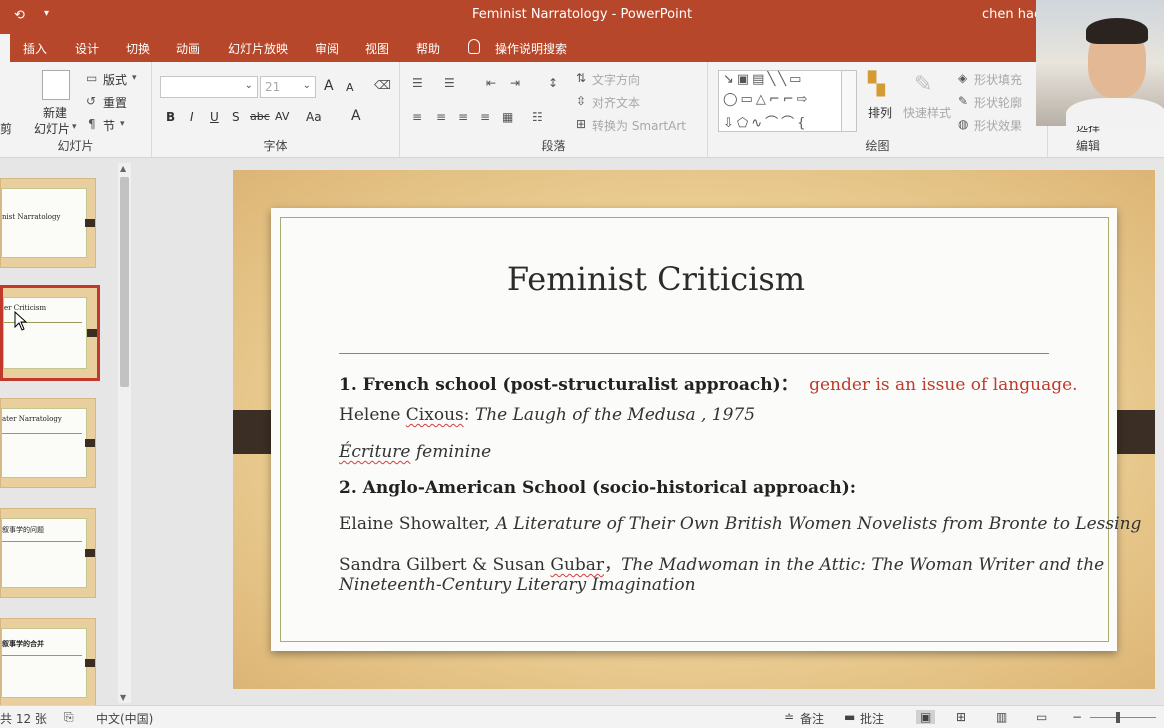 The width and height of the screenshot is (1164, 728). Describe the element at coordinates (581, 78) in the screenshot. I see `text-direction-icon: ⇅` at that location.